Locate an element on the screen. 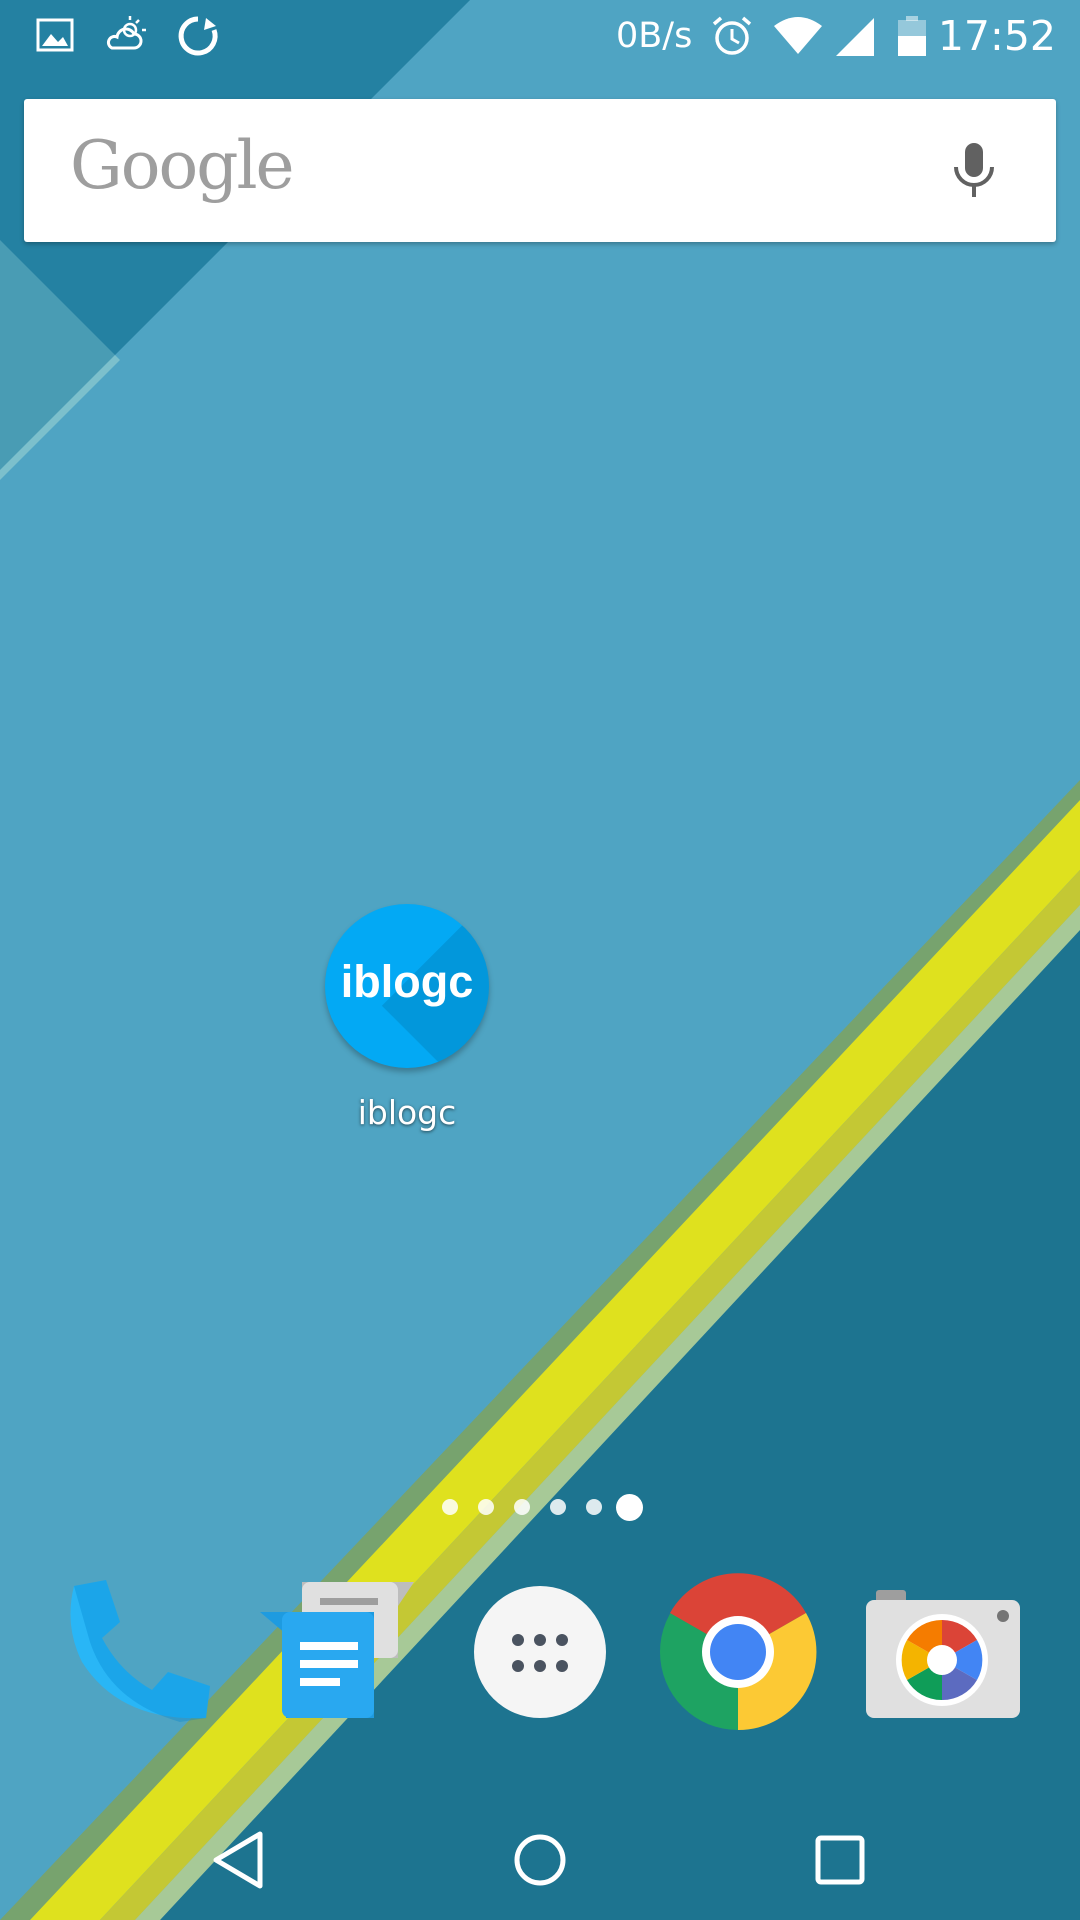 The height and width of the screenshot is (1920, 1080). home-icon is located at coordinates (540, 1860).